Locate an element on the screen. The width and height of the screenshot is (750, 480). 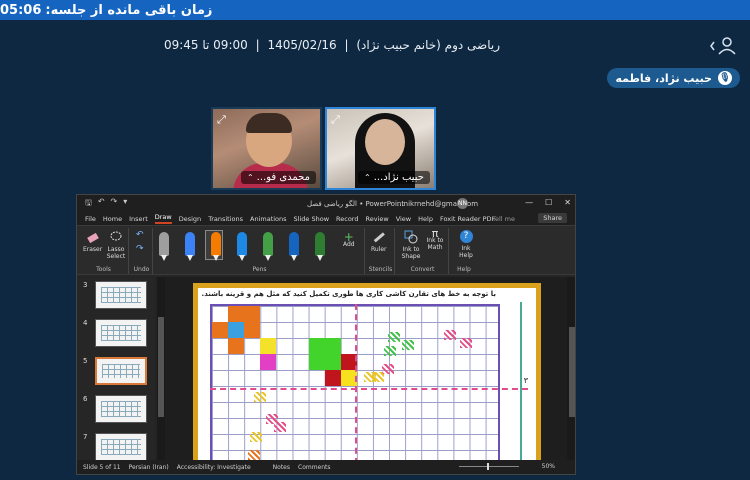
participant-video-tile: ⤢ محمدی فو...⌃ is located at coordinates (266, 148).